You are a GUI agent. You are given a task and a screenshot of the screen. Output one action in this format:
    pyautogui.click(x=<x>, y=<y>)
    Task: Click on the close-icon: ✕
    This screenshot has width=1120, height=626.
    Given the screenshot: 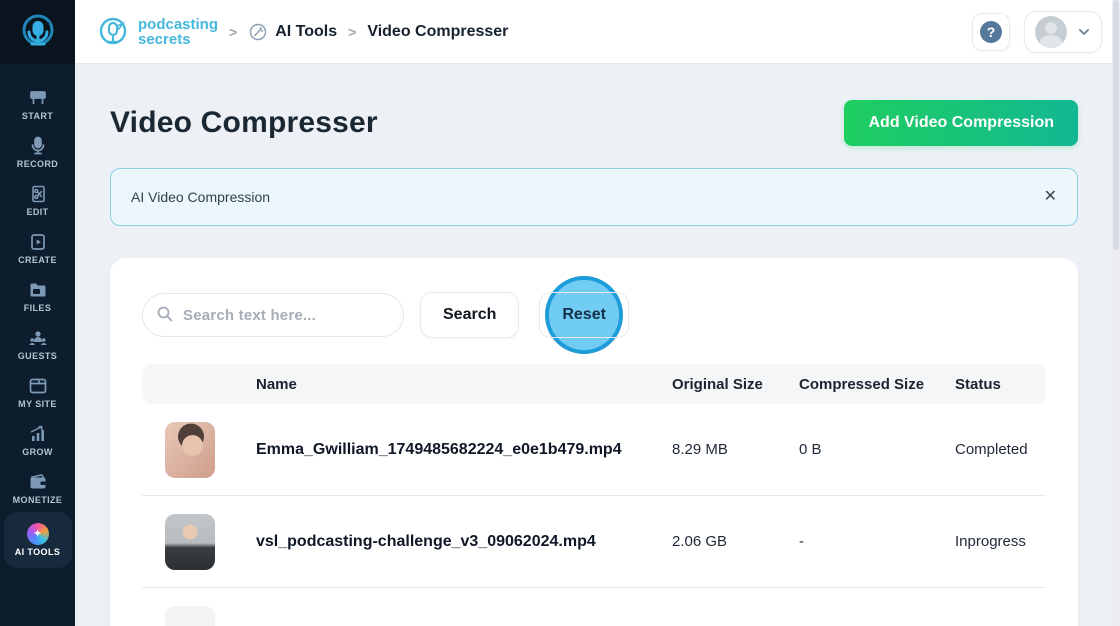 What is the action you would take?
    pyautogui.click(x=1050, y=197)
    